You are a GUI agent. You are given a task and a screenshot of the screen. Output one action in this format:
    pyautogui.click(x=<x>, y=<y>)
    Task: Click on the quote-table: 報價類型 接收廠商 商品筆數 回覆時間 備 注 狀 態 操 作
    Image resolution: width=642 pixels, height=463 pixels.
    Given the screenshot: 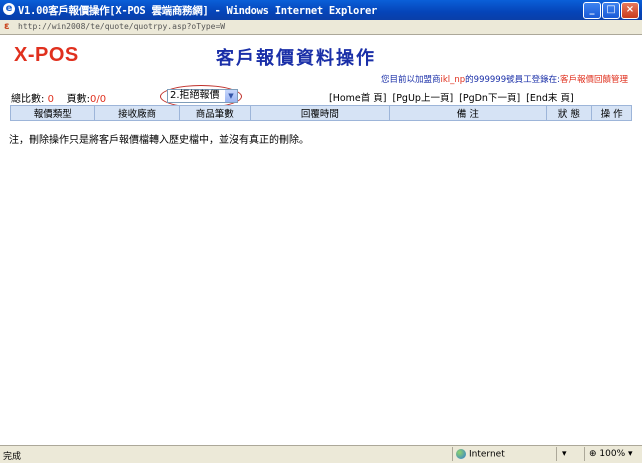 What is the action you would take?
    pyautogui.click(x=320, y=113)
    